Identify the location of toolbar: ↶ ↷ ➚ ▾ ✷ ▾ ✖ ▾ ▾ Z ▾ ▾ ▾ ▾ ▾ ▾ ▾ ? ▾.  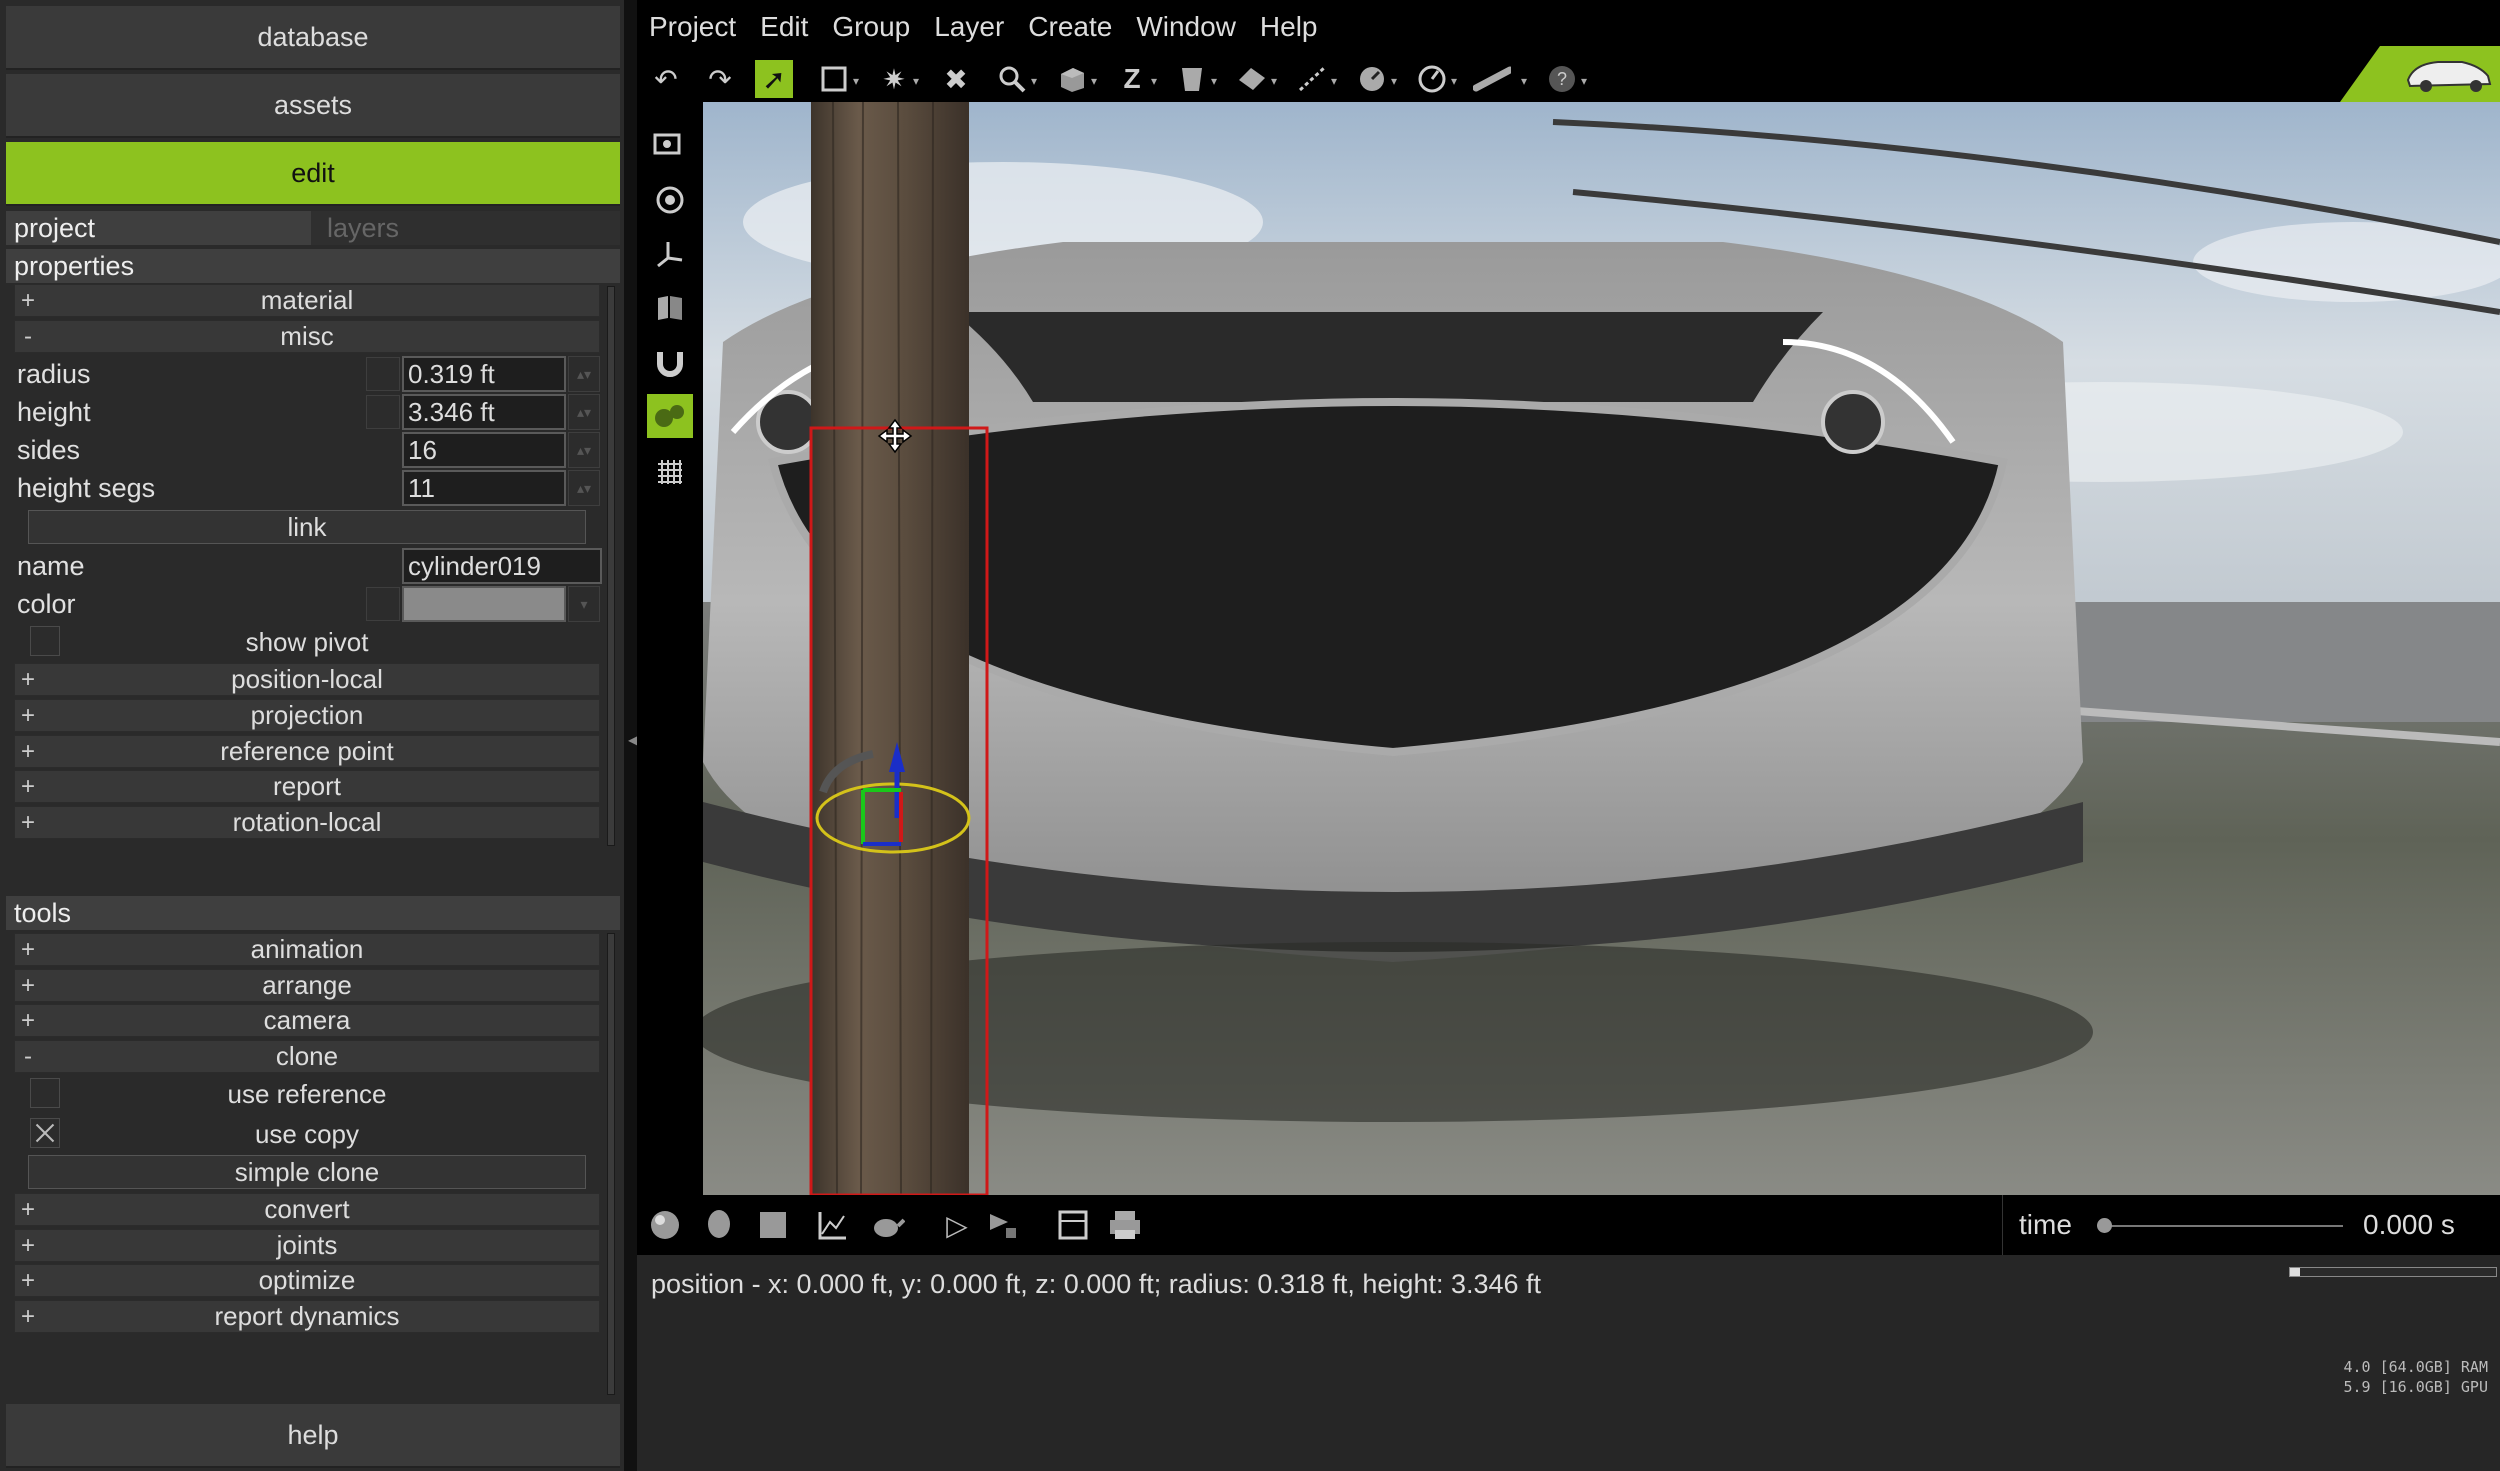
(1568, 78).